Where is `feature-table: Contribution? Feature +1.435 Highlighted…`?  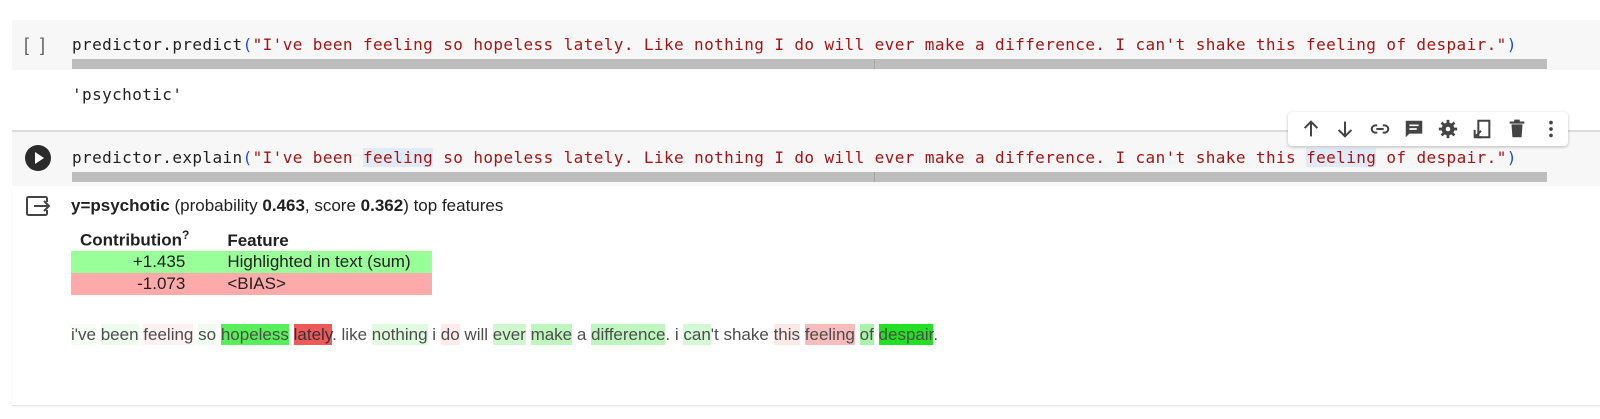
feature-table: Contribution? Feature +1.435 Highlighted… is located at coordinates (252, 260).